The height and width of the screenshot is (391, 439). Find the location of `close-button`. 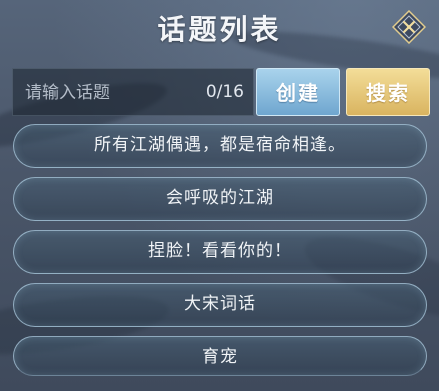

close-button is located at coordinates (409, 27).